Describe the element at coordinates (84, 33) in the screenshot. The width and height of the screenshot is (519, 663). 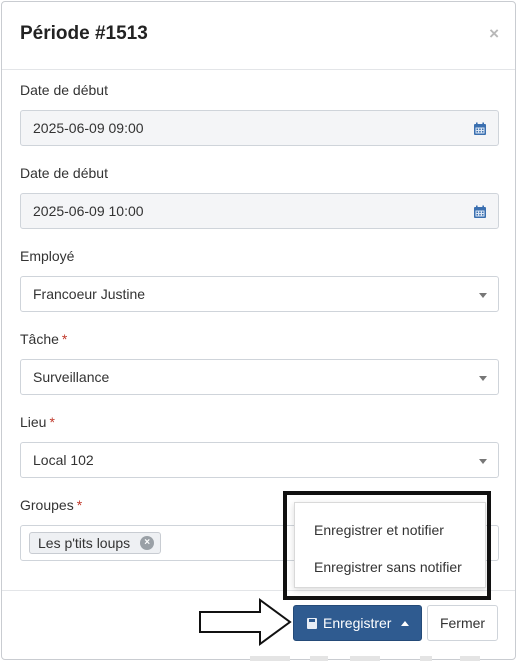
I see `modal-title: Période #1513` at that location.